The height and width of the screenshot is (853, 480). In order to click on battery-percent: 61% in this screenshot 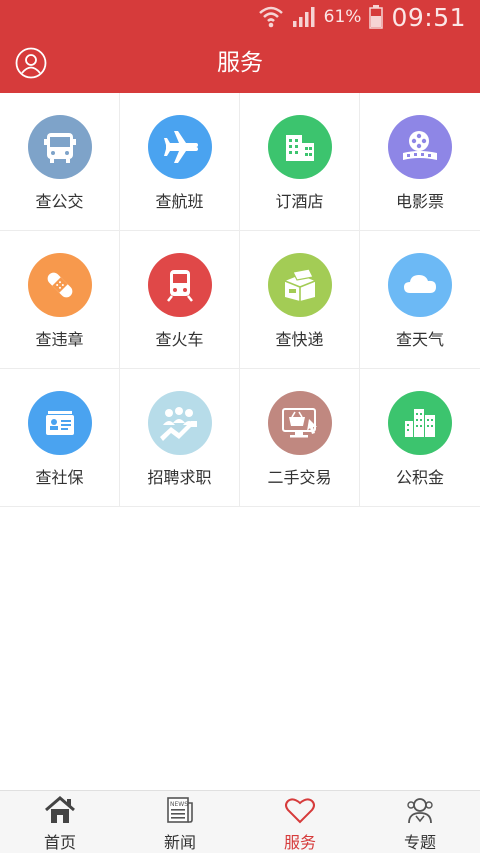, I will do `click(342, 17)`.